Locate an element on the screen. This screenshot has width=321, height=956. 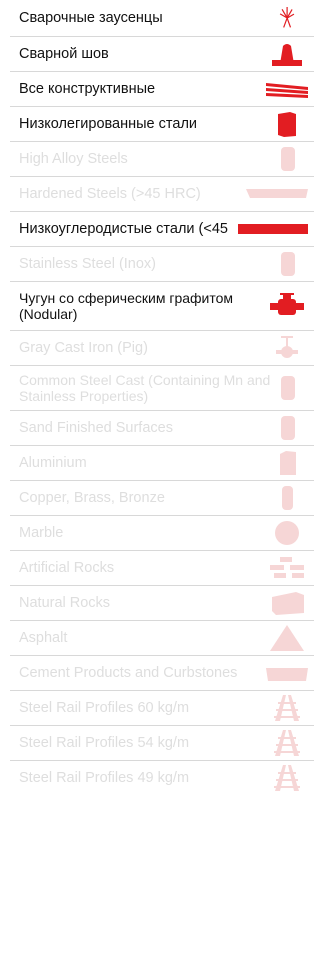
bricks-icon is located at coordinates (287, 568).